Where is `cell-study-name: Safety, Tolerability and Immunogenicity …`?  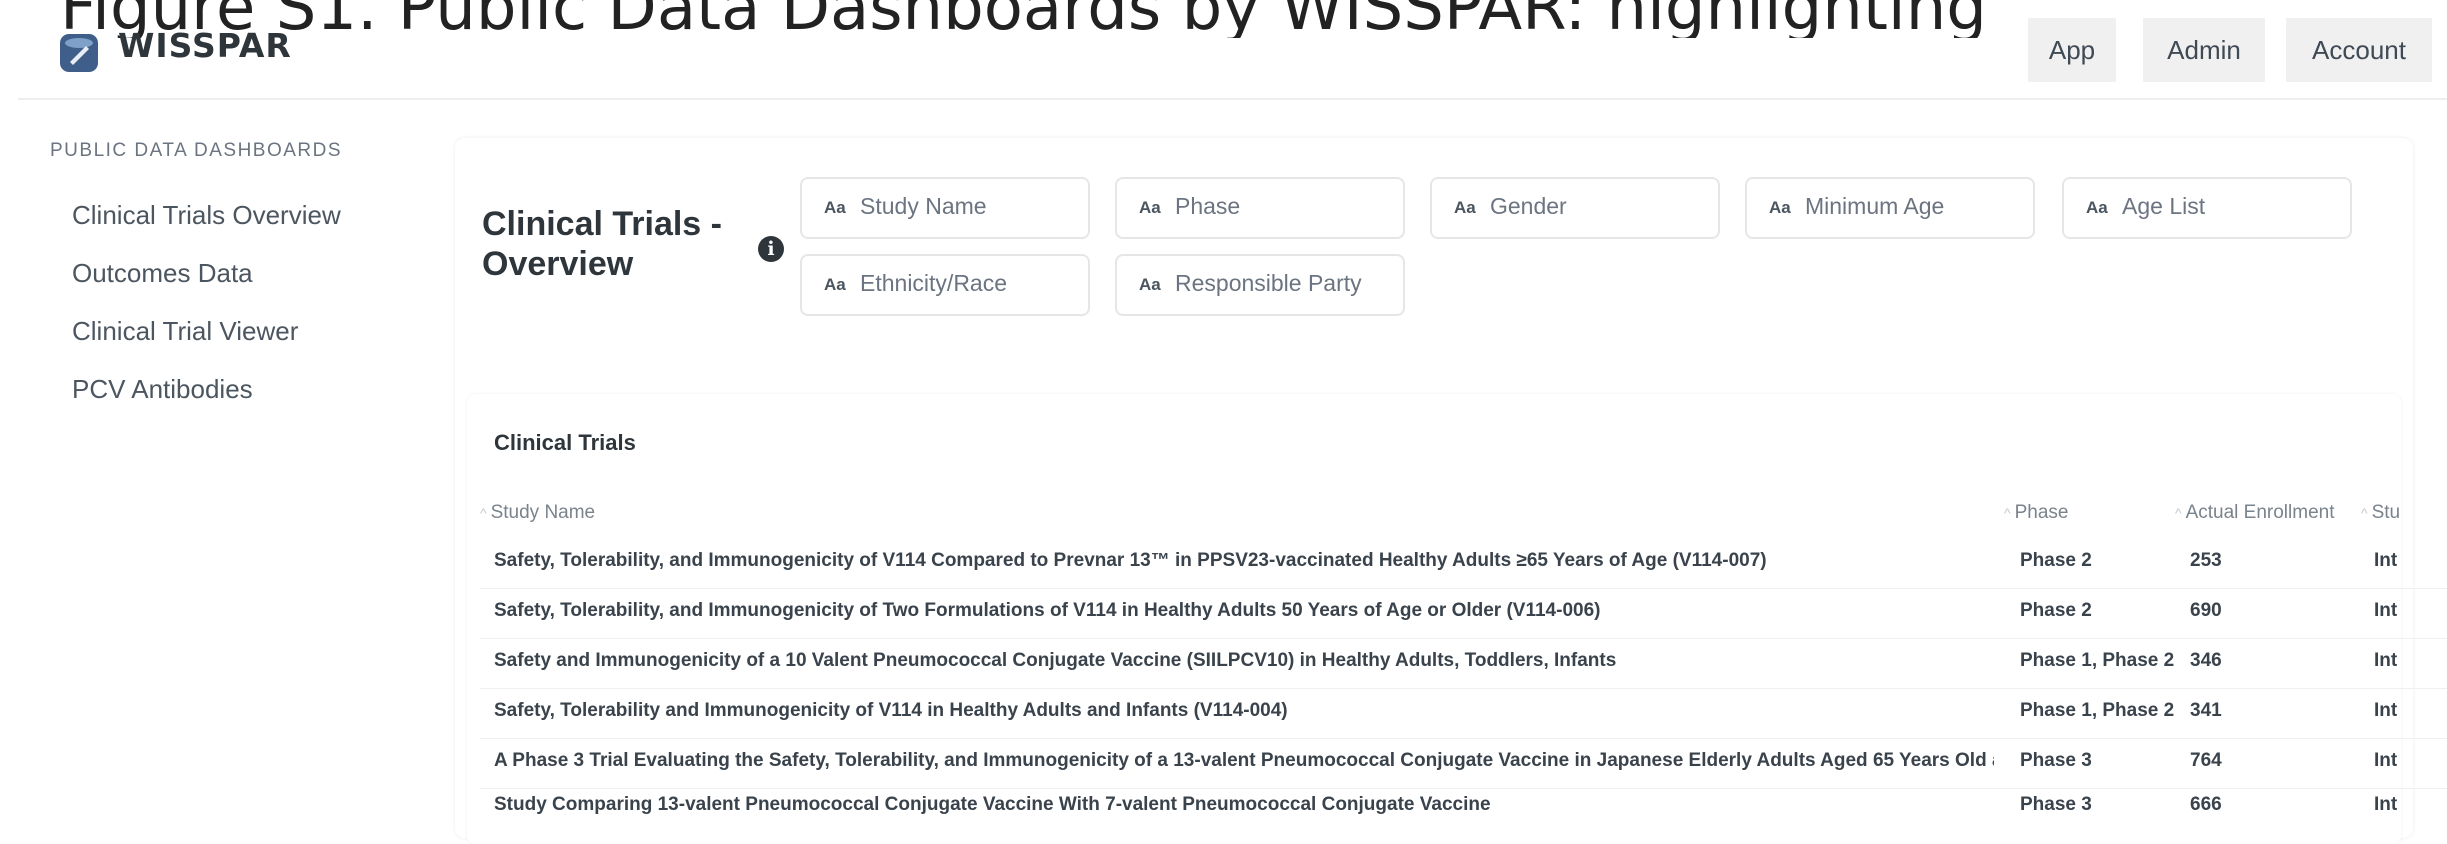
cell-study-name: Safety, Tolerability and Immunogenicity … is located at coordinates (891, 710).